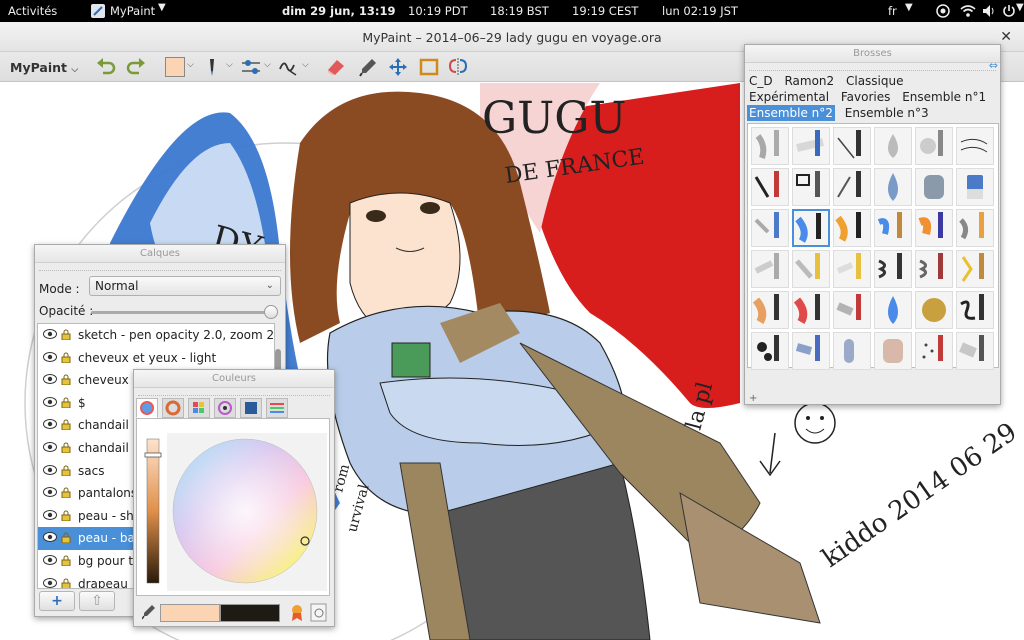  Describe the element at coordinates (875, 81) in the screenshot. I see `brush-group-classique: Classique` at that location.